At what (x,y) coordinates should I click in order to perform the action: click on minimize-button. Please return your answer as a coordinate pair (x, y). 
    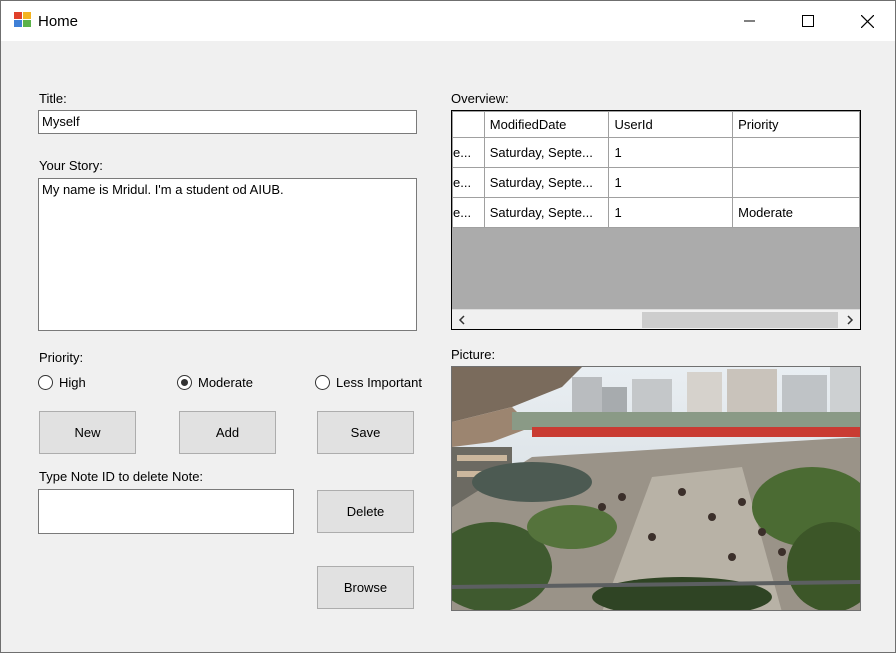
    Looking at the image, I should click on (750, 21).